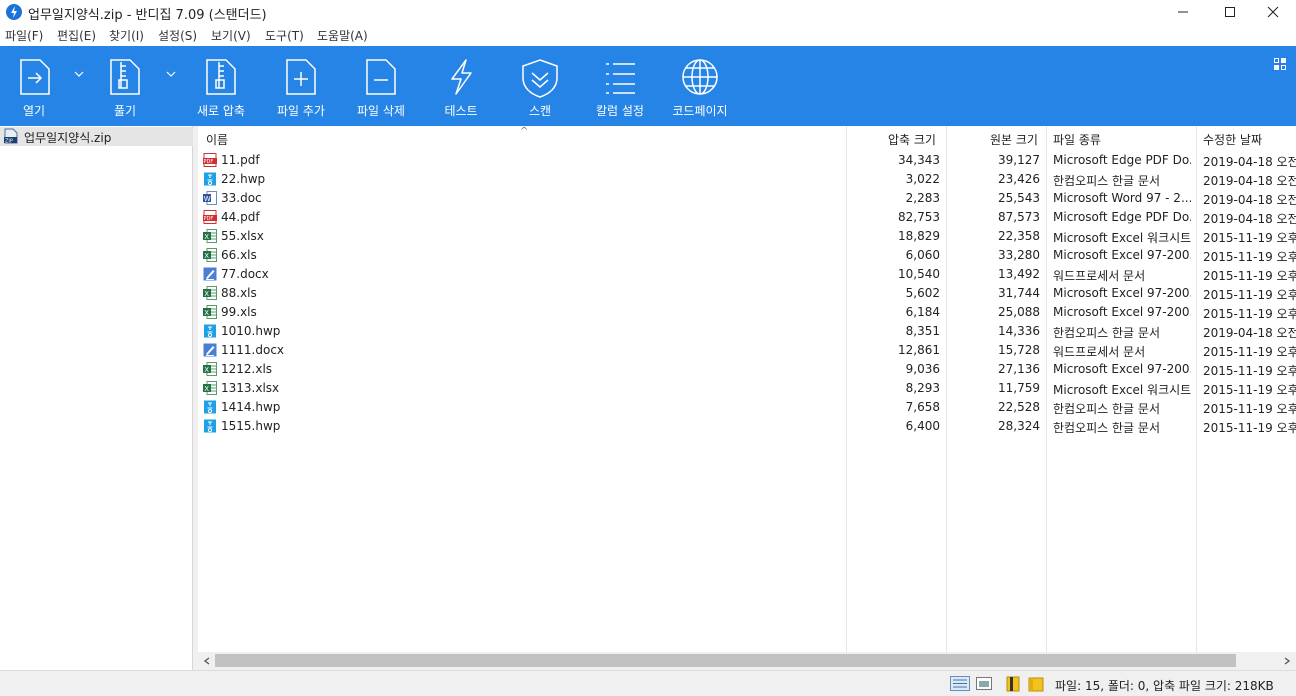  I want to click on column-settings-button: 칼럼 설정, so click(620, 86).